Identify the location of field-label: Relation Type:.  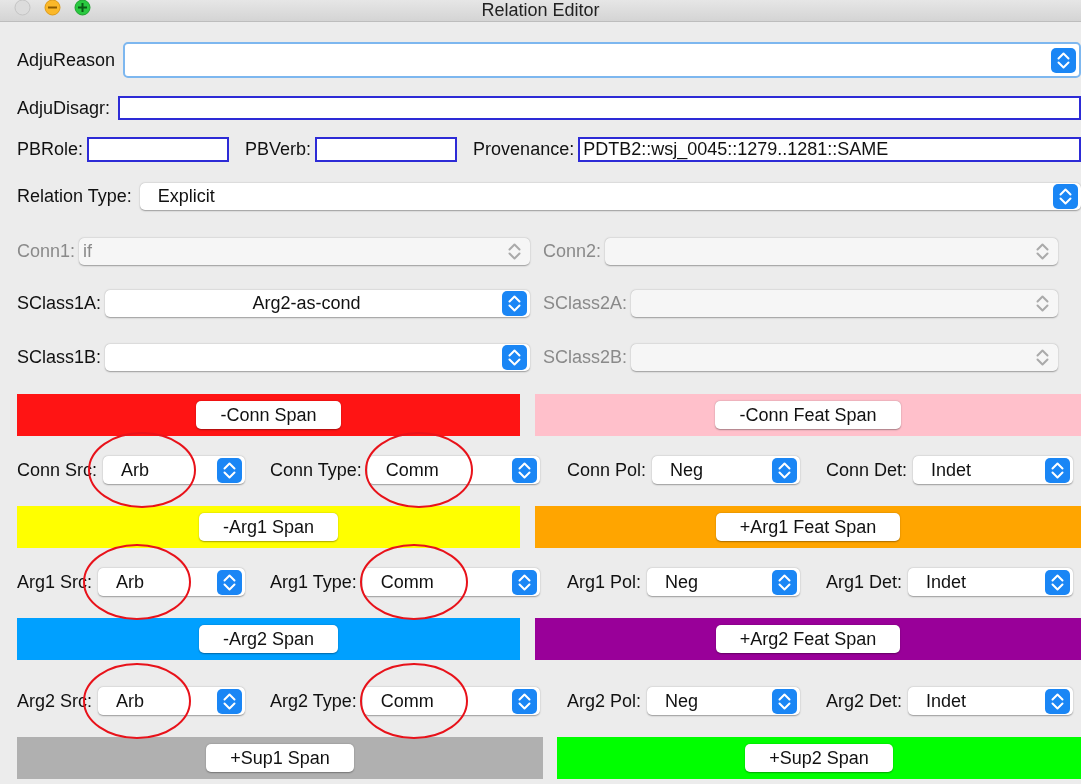
(74, 196).